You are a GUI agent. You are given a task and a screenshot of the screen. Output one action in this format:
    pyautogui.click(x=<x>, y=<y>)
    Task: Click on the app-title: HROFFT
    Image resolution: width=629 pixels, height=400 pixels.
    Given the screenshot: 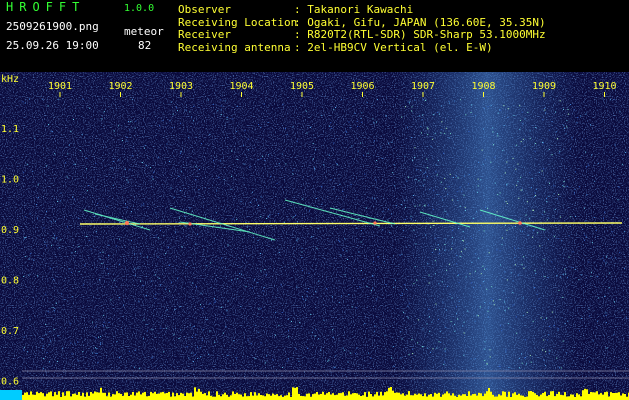 What is the action you would take?
    pyautogui.click(x=46, y=7)
    